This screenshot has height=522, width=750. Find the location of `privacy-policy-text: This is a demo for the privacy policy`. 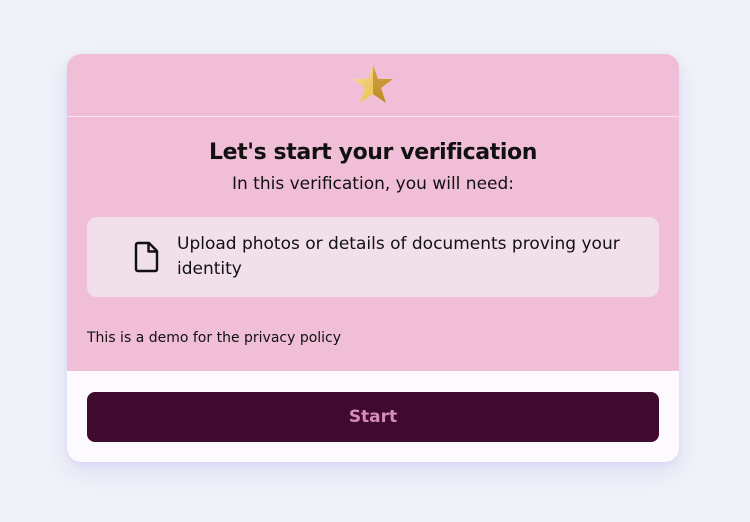

privacy-policy-text: This is a demo for the privacy policy is located at coordinates (214, 338).